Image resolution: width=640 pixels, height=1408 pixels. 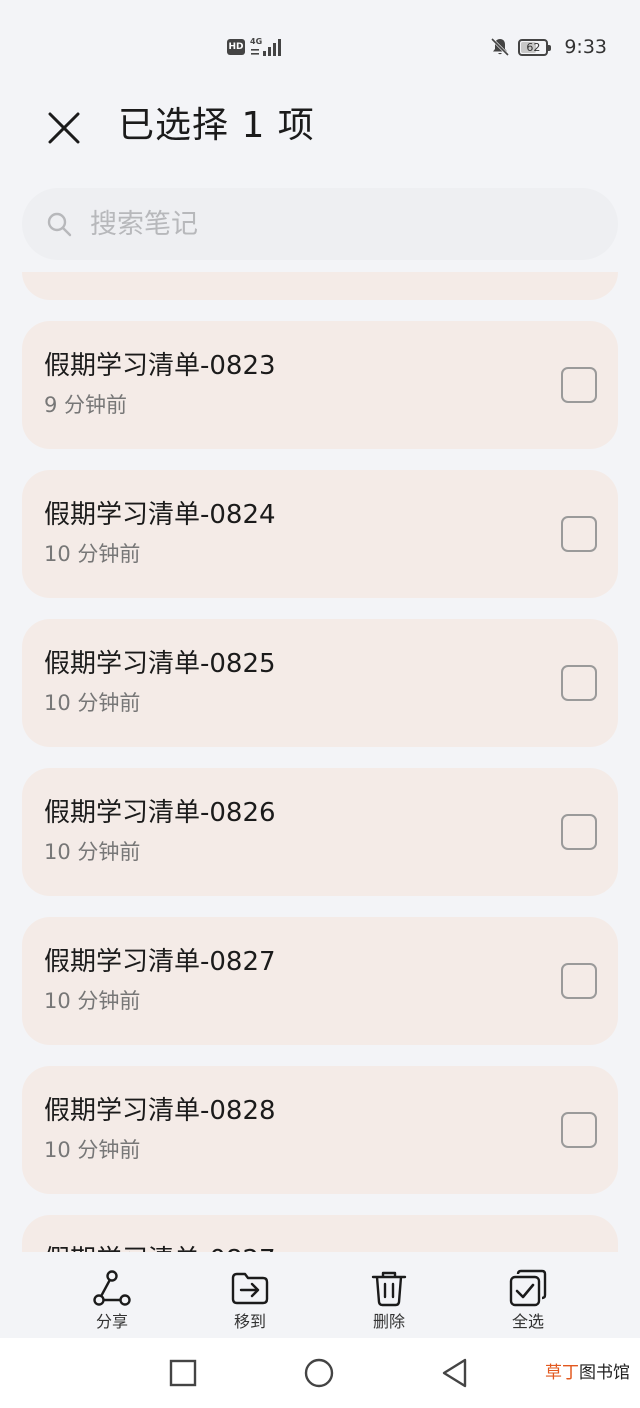 I want to click on home-button, so click(x=319, y=1373).